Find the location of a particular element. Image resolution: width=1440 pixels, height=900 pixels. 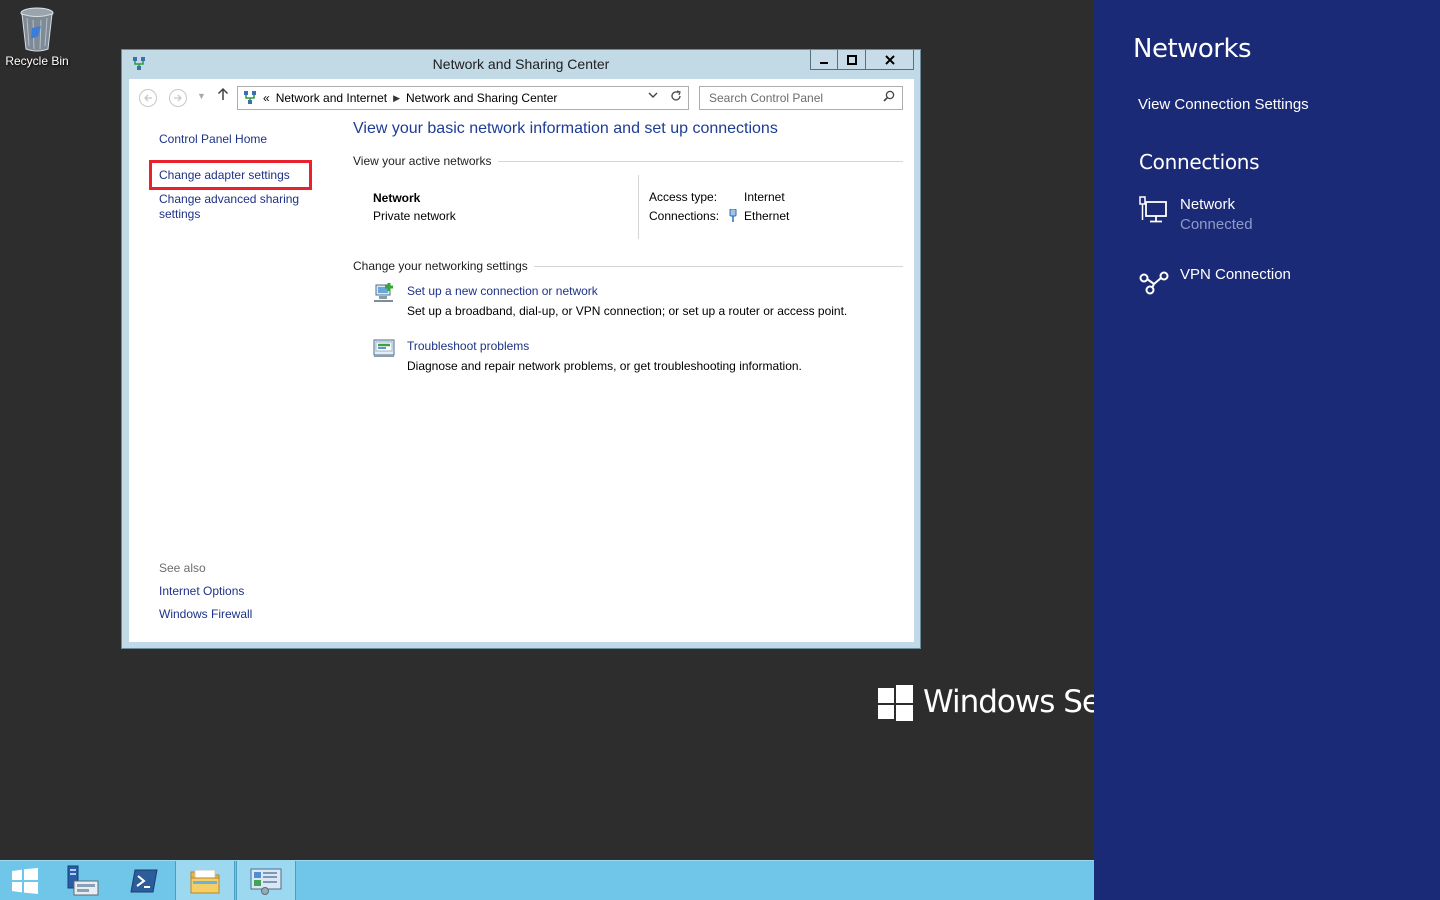

change-settings-group-heading: Change your networking settings is located at coordinates (628, 266).